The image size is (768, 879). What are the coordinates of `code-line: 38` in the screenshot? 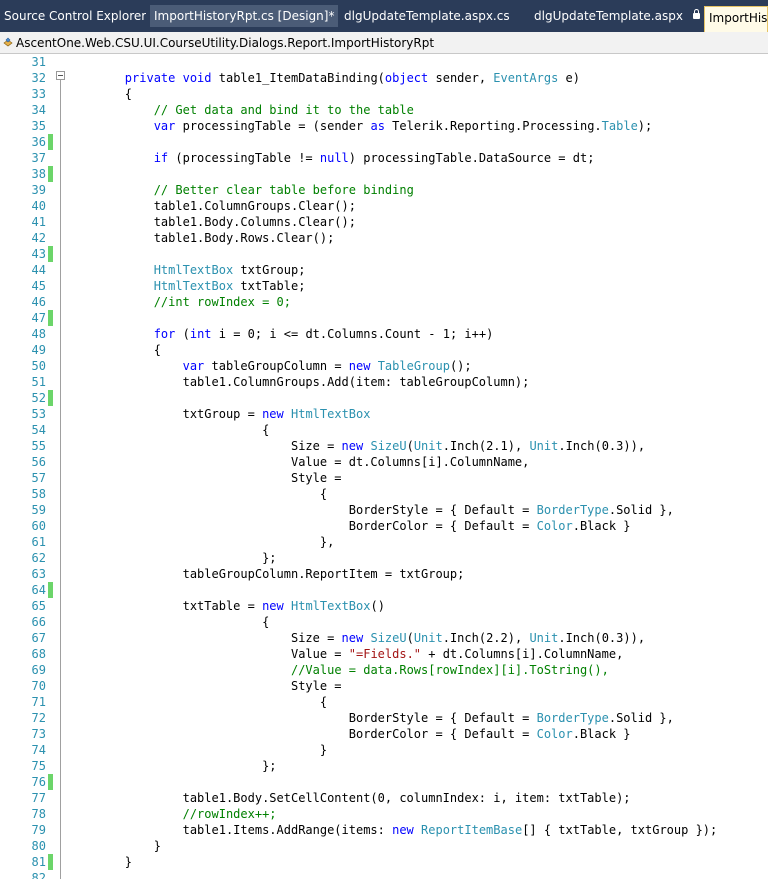 It's located at (384, 174).